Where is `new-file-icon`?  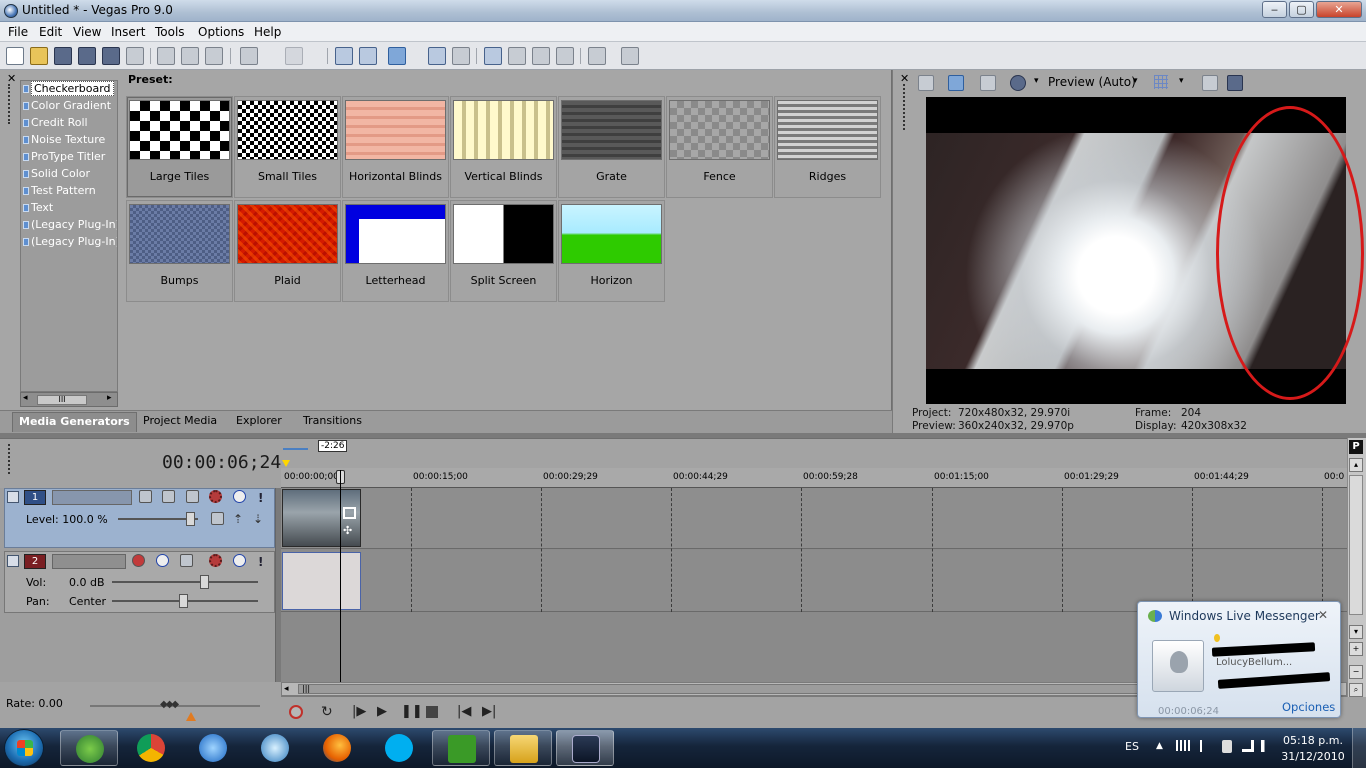
new-file-icon is located at coordinates (15, 56).